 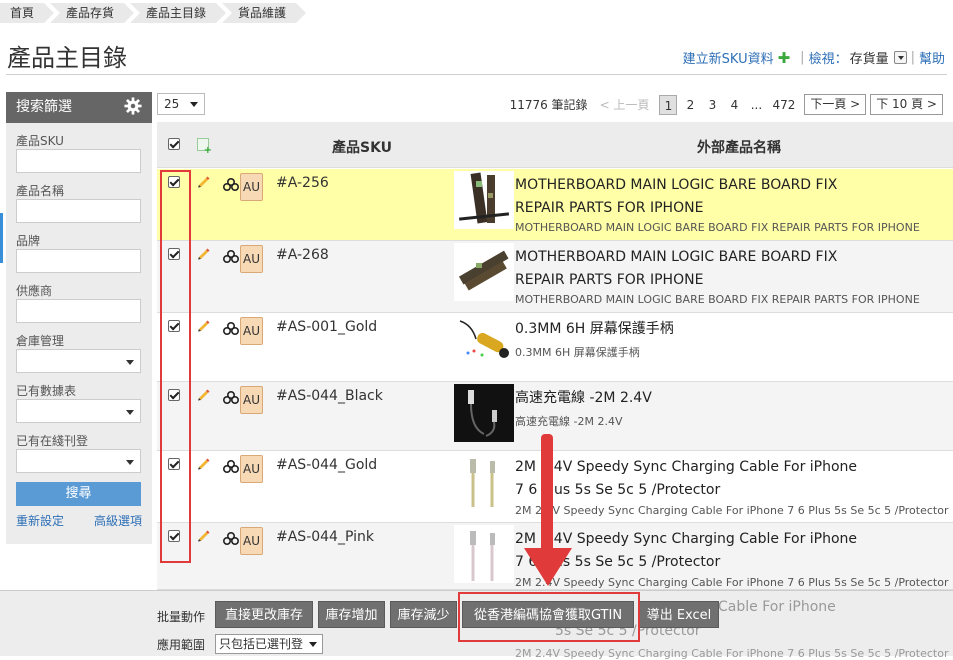 What do you see at coordinates (869, 57) in the screenshot?
I see `view-value: 存貨量` at bounding box center [869, 57].